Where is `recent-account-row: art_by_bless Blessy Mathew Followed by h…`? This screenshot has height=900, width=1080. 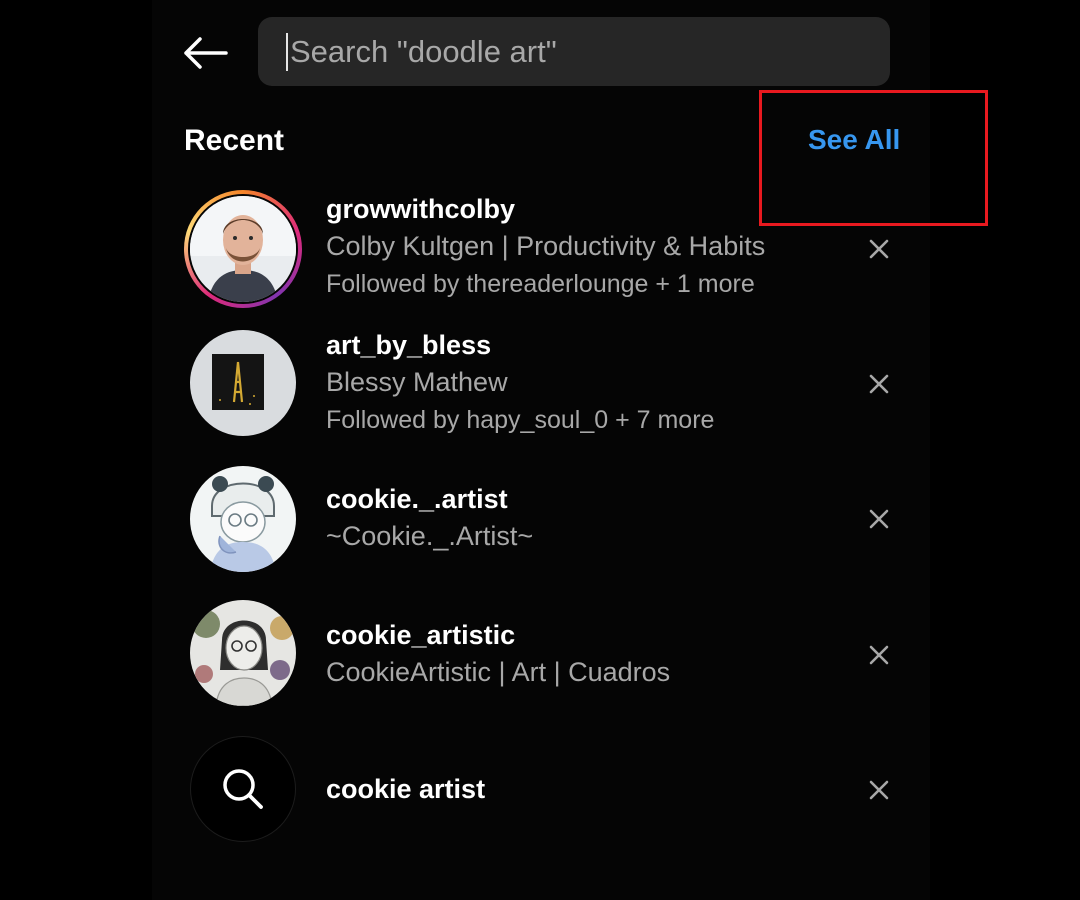
recent-account-row: art_by_bless Blessy Mathew Followed by h… is located at coordinates (539, 384).